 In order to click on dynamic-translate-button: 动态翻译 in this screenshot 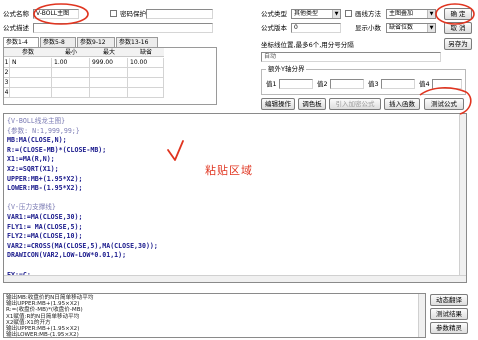, I will do `click(449, 300)`.